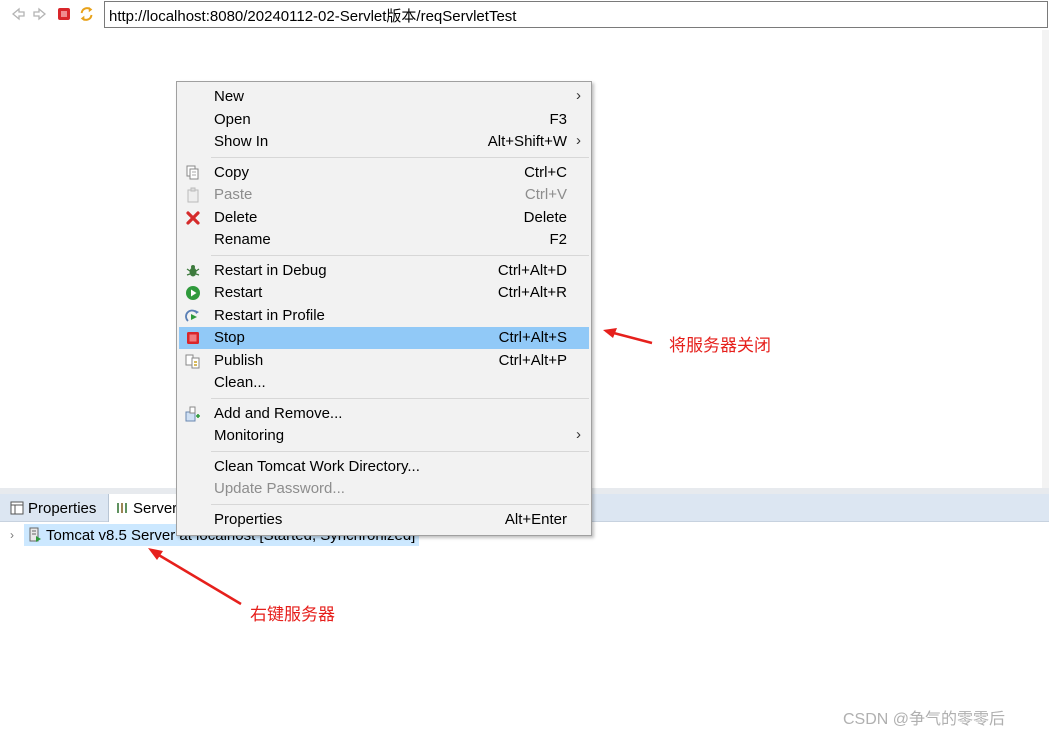 The width and height of the screenshot is (1049, 735). I want to click on stop-annotation-text: 将服务器关闭, so click(720, 345).